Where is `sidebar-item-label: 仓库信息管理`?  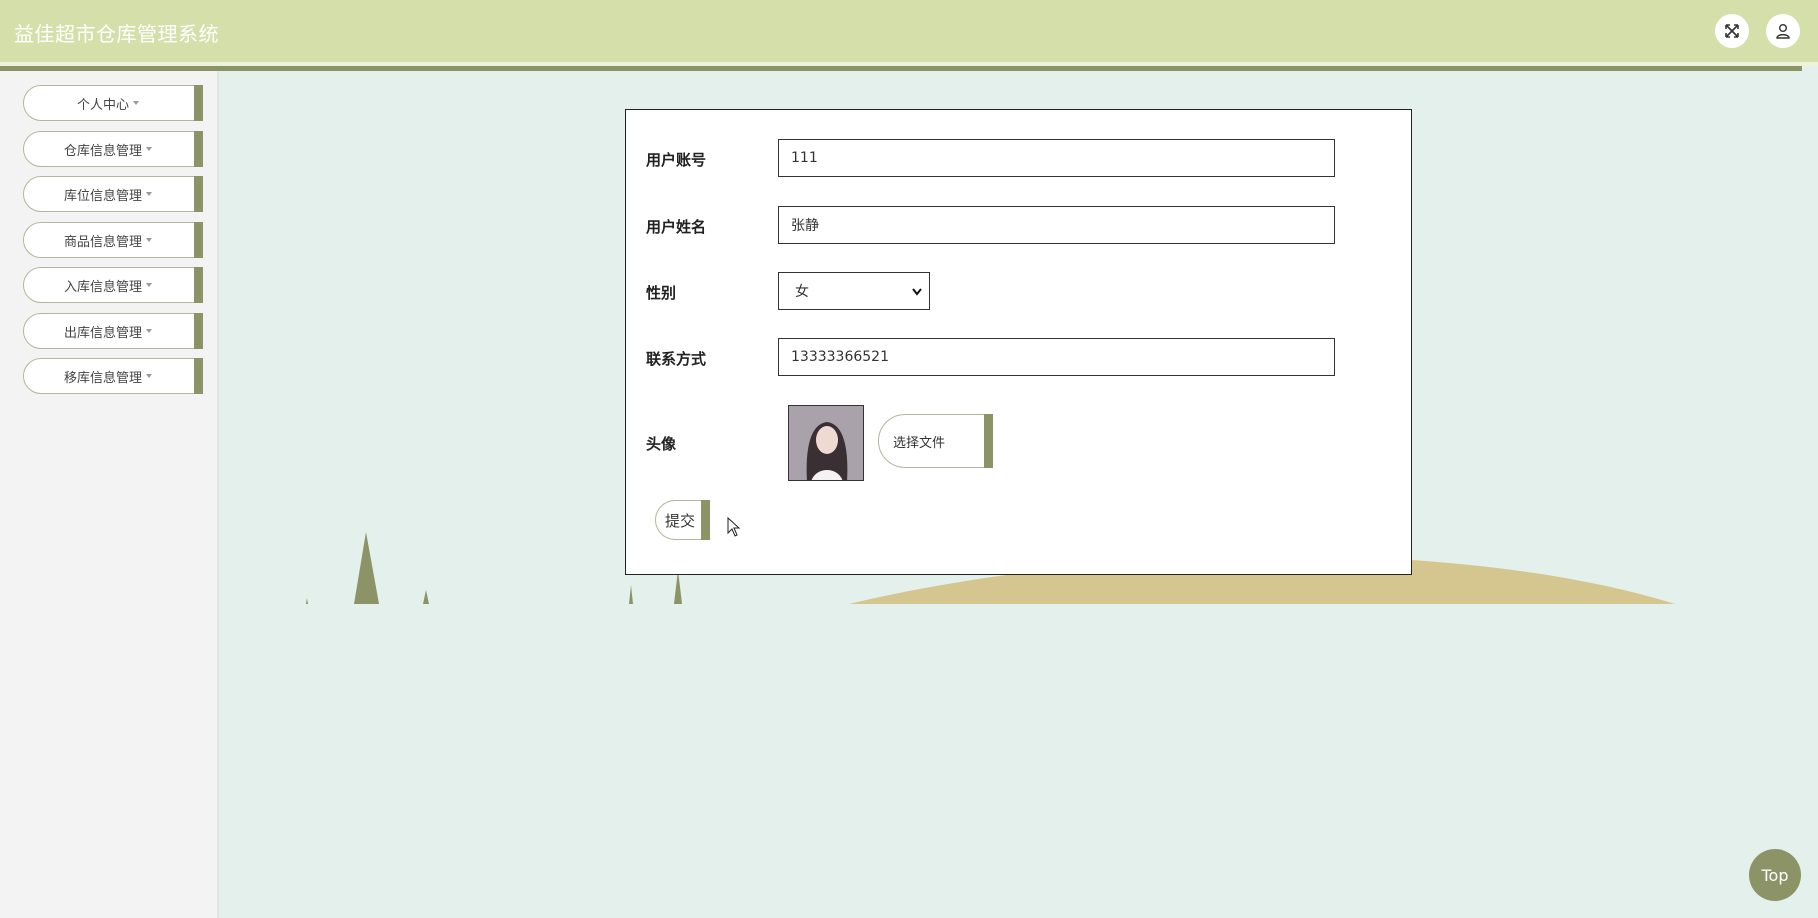
sidebar-item-label: 仓库信息管理 is located at coordinates (102, 151).